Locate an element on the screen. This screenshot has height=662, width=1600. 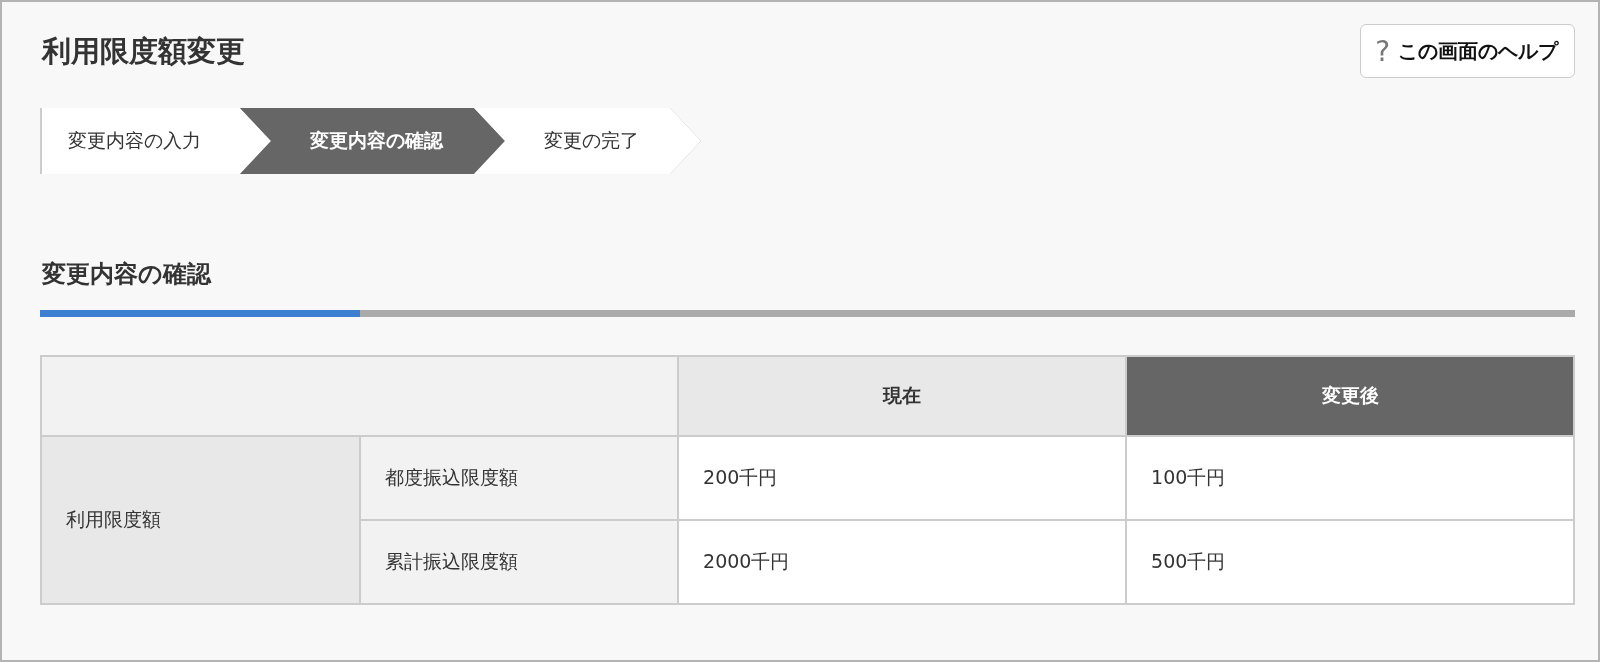
table-cell: 200千円 is located at coordinates (902, 478).